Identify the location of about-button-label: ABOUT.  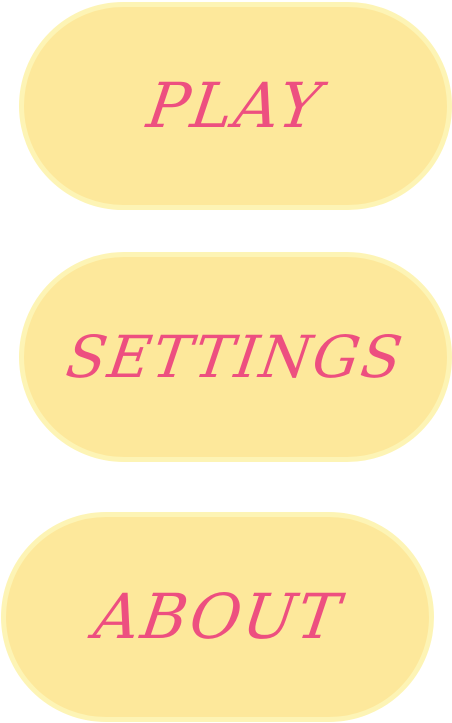
(217, 616).